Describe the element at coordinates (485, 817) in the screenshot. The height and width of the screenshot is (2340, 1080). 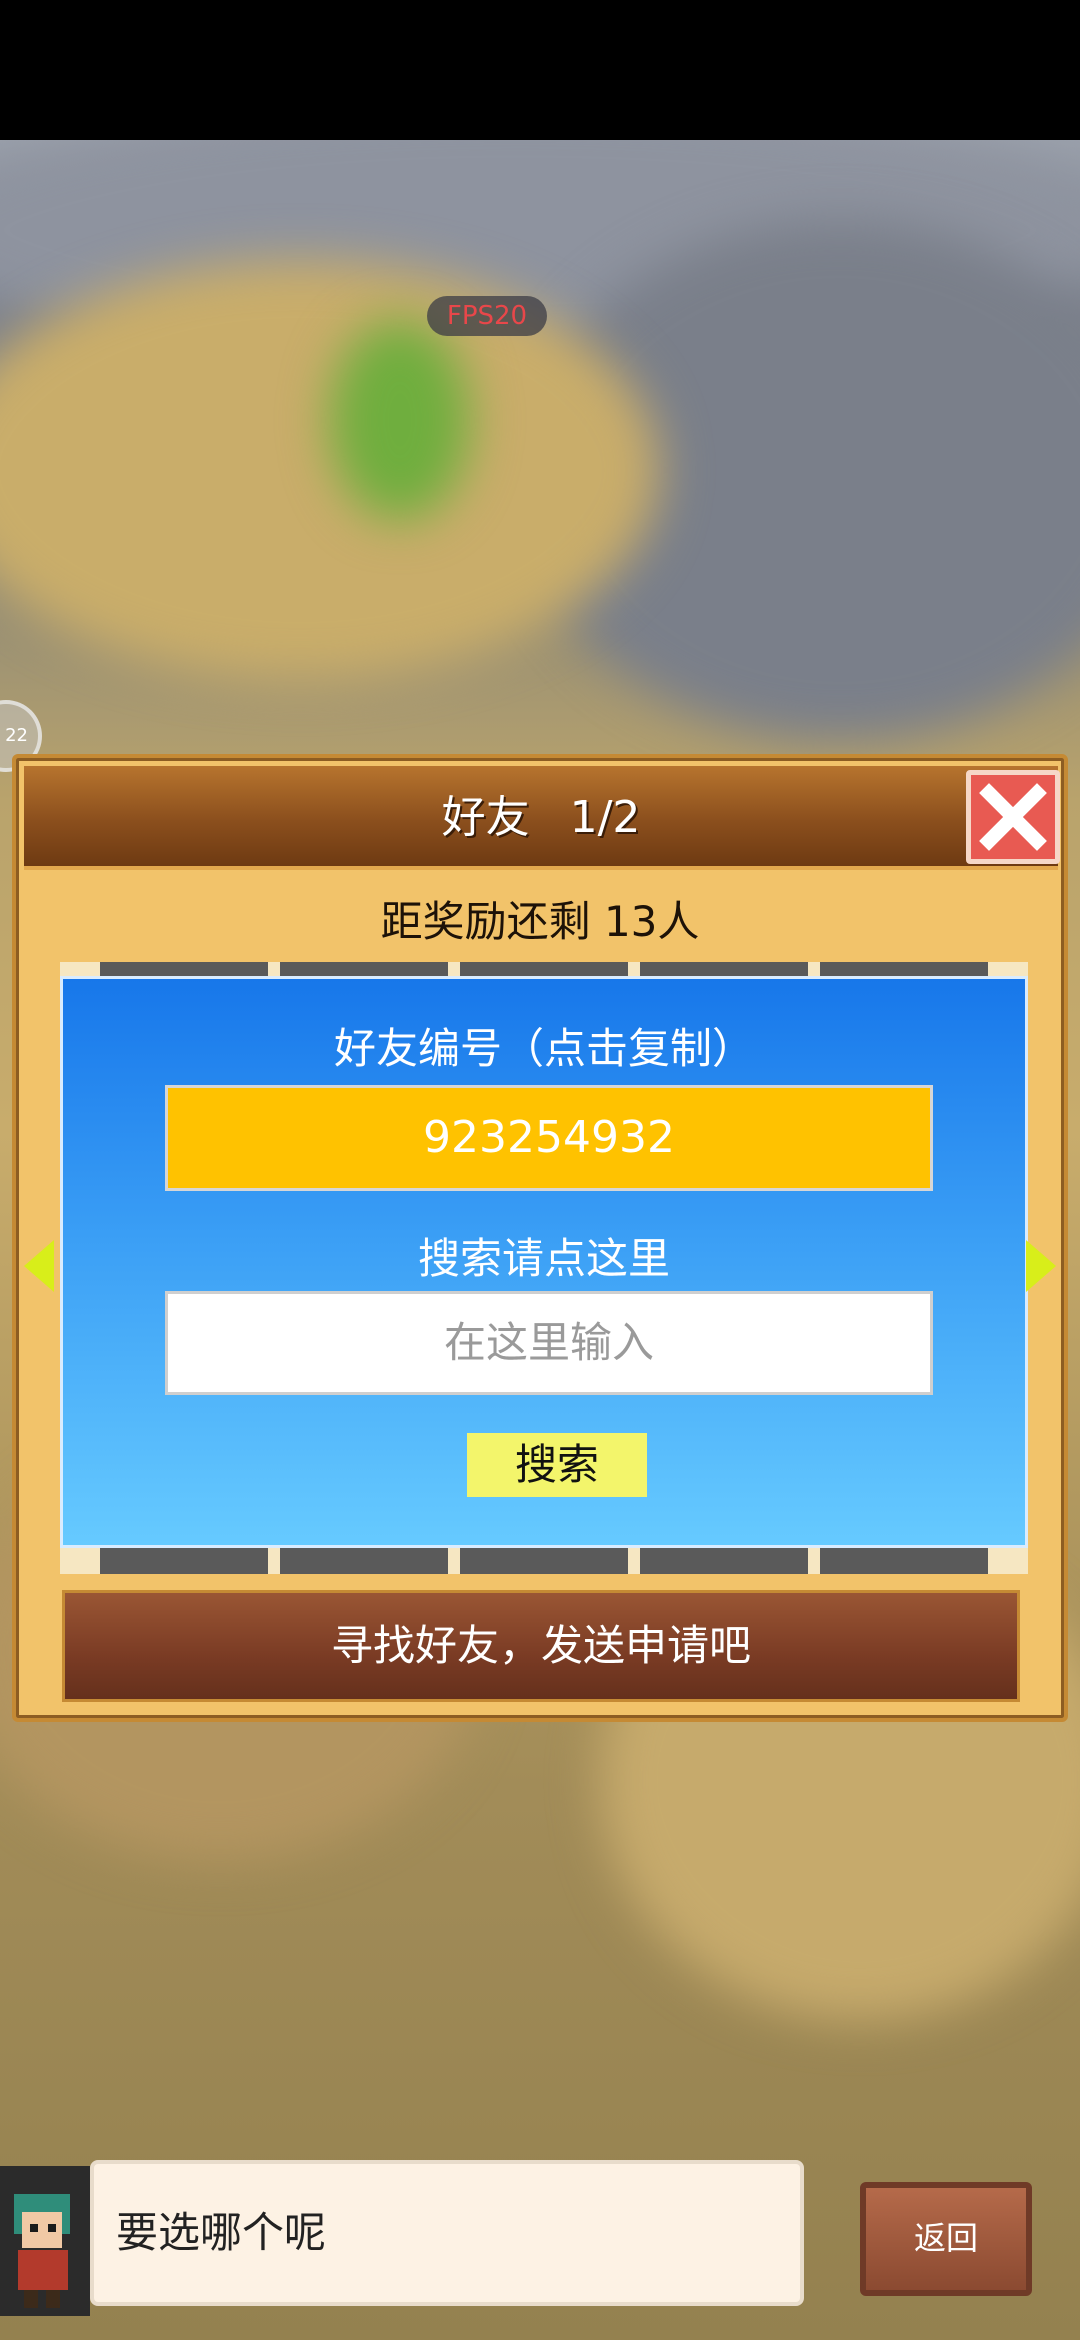
I see `title-text: 好友` at that location.